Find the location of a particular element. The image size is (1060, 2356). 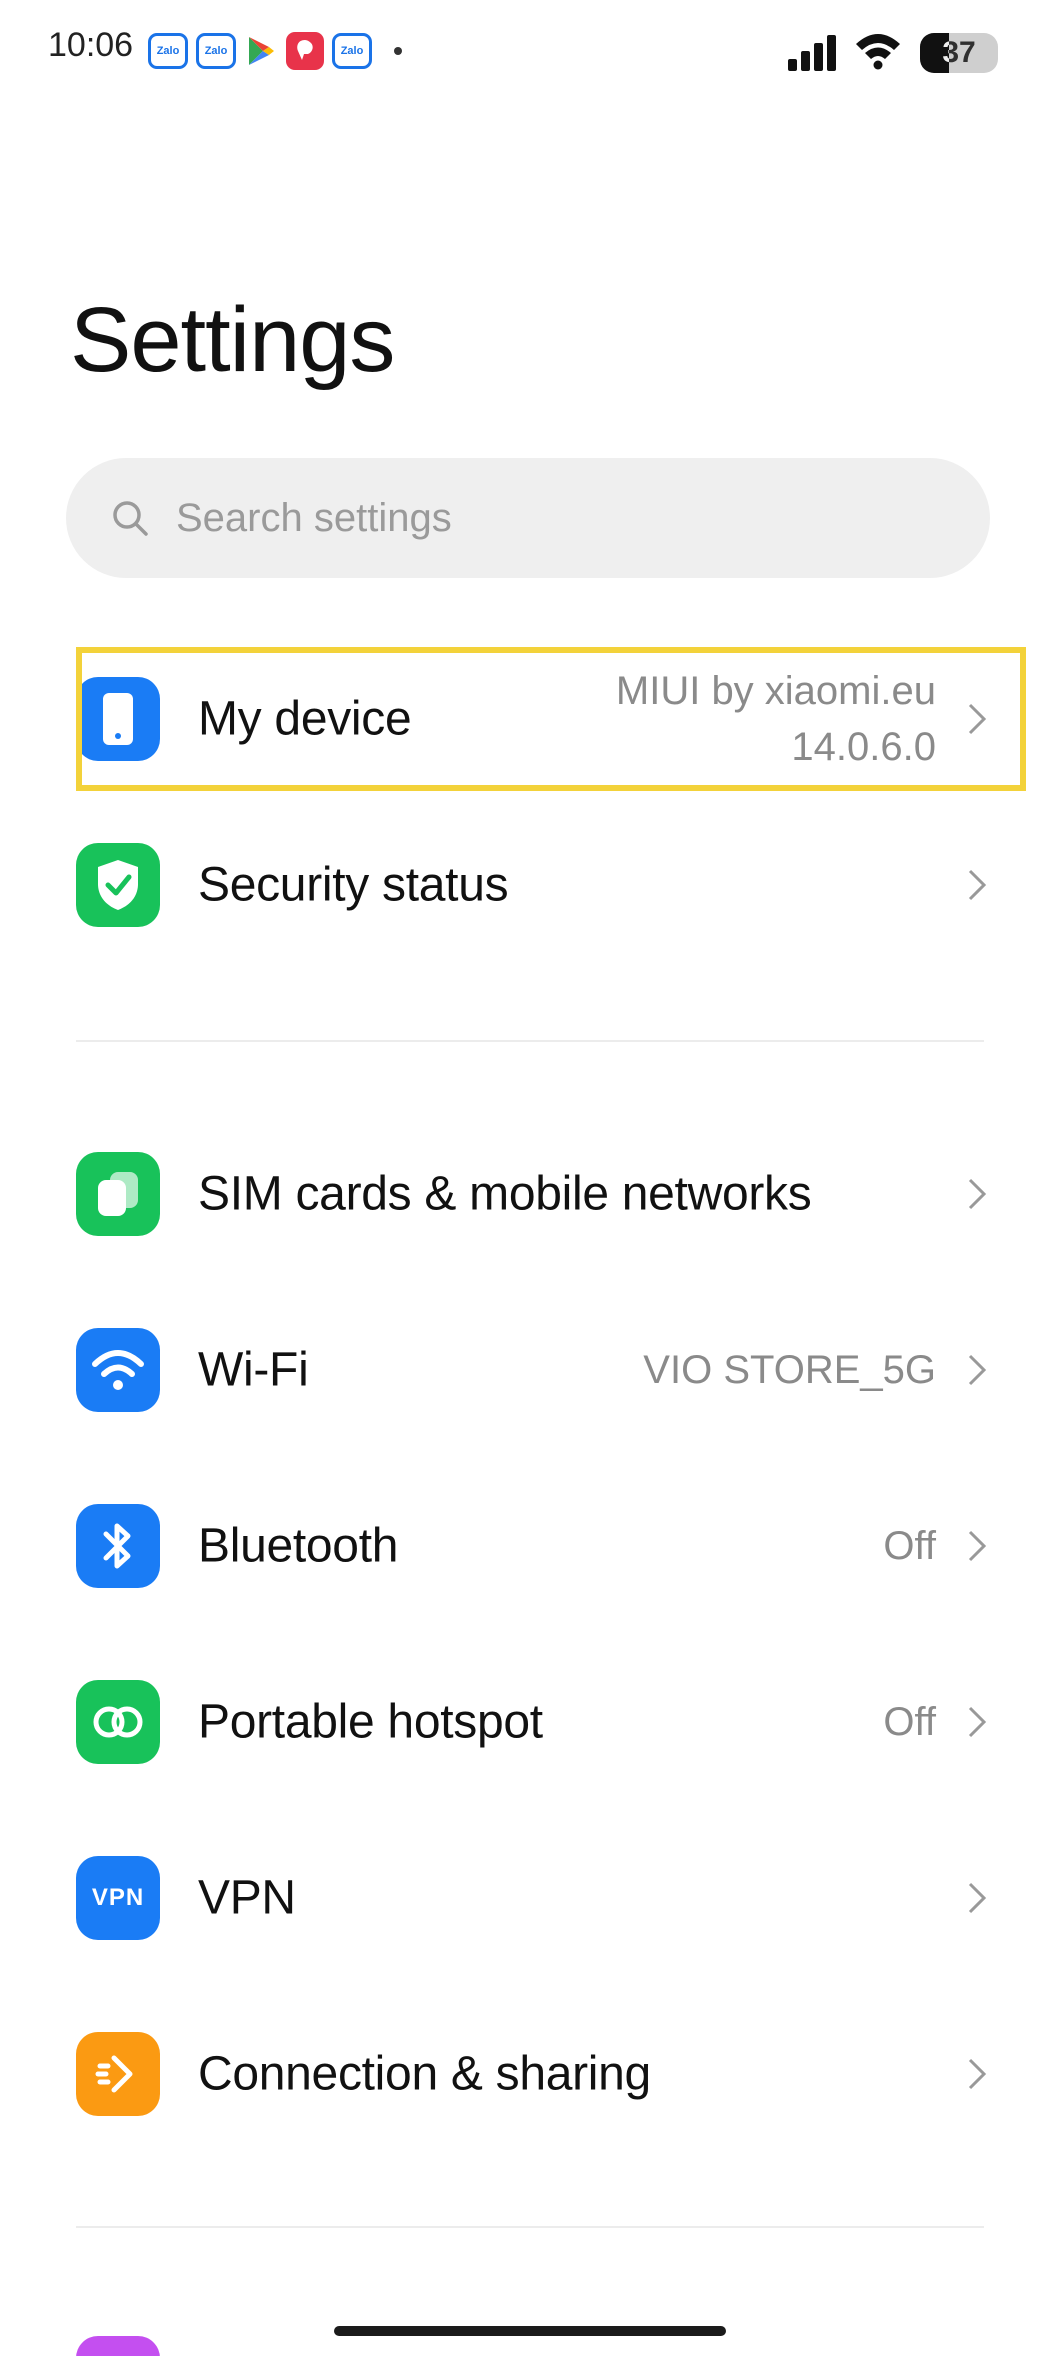

notification-icons: Zalo Zalo Zalo is located at coordinates (275, 51).